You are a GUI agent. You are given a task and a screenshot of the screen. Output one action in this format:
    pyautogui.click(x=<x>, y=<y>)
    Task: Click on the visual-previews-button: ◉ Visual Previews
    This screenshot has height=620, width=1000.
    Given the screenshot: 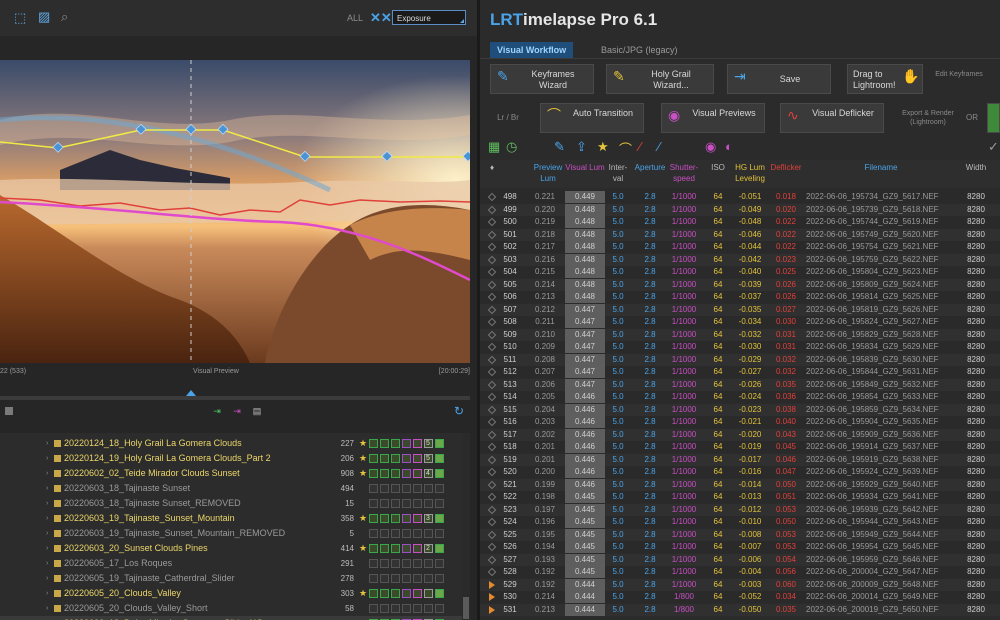 What is the action you would take?
    pyautogui.click(x=713, y=118)
    